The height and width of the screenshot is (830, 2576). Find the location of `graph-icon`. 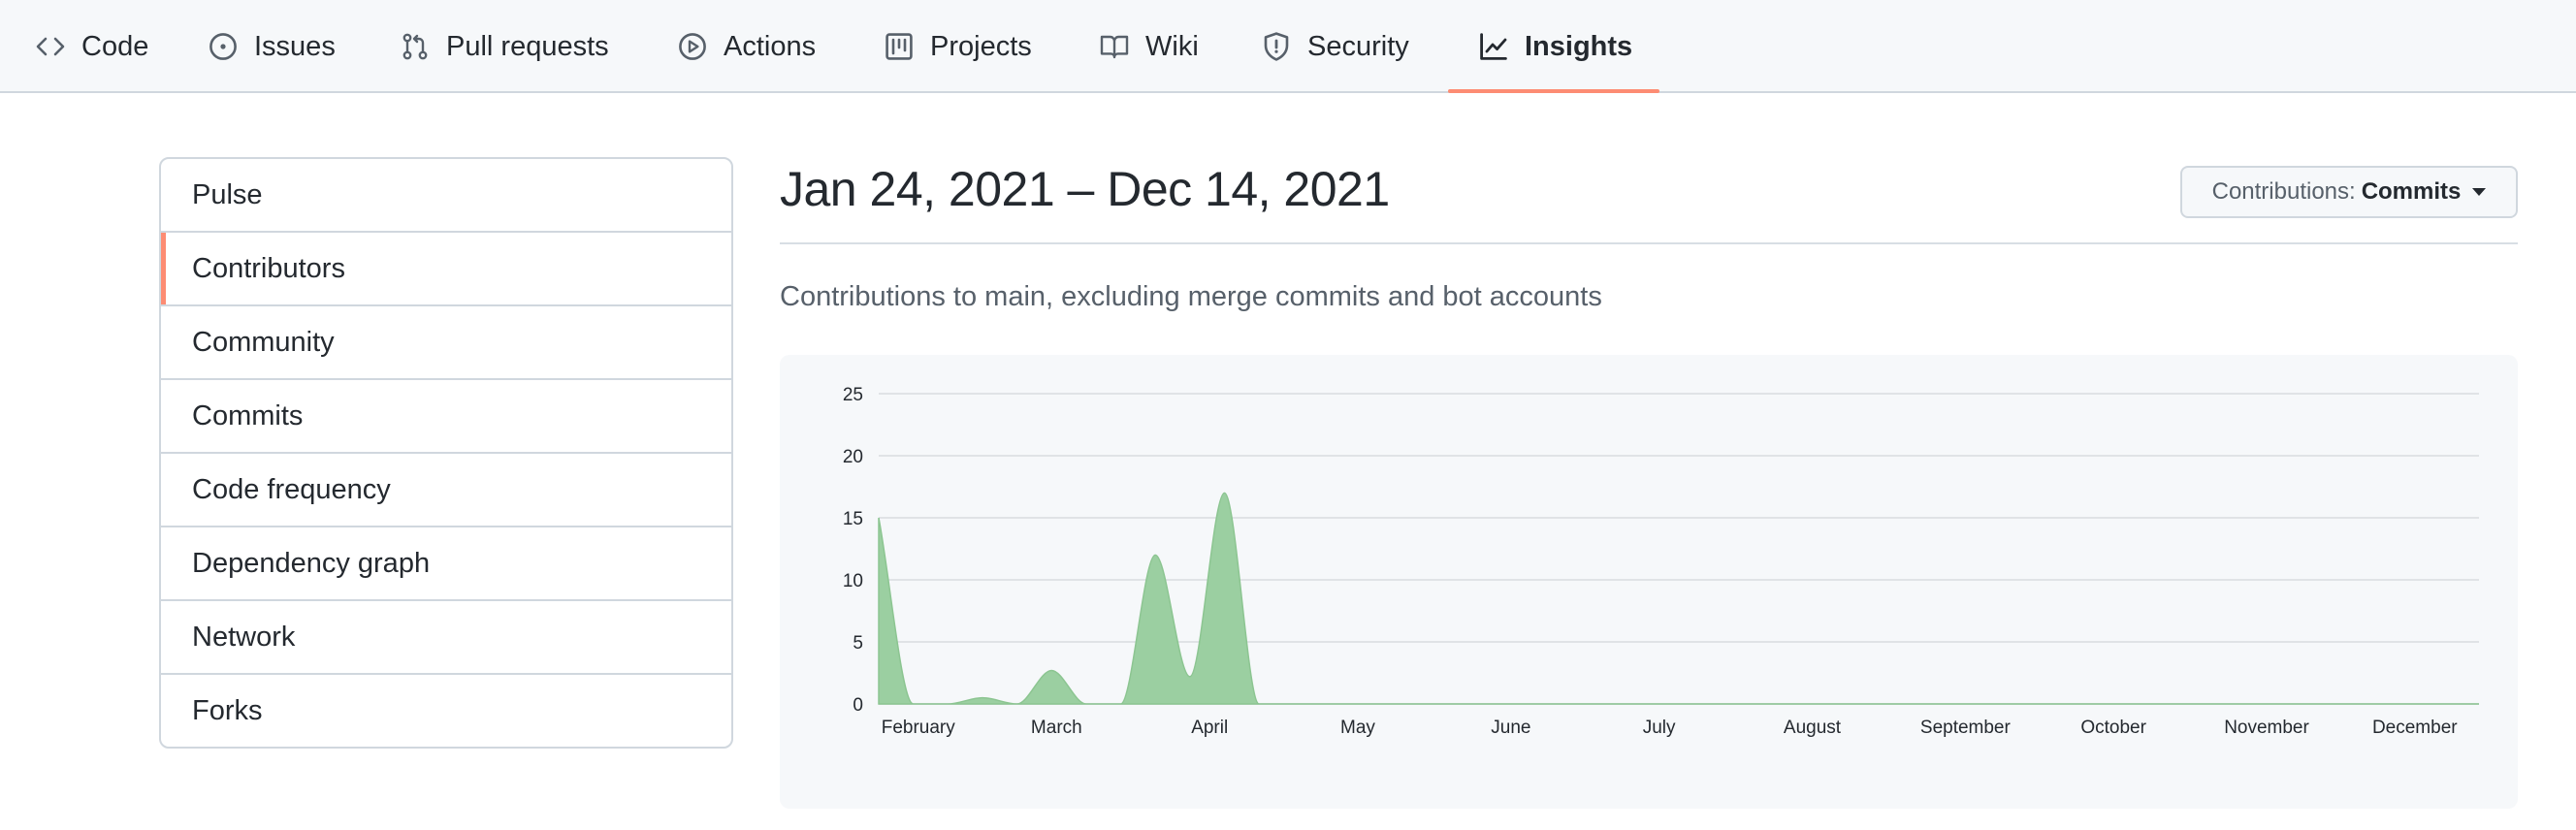

graph-icon is located at coordinates (1493, 46).